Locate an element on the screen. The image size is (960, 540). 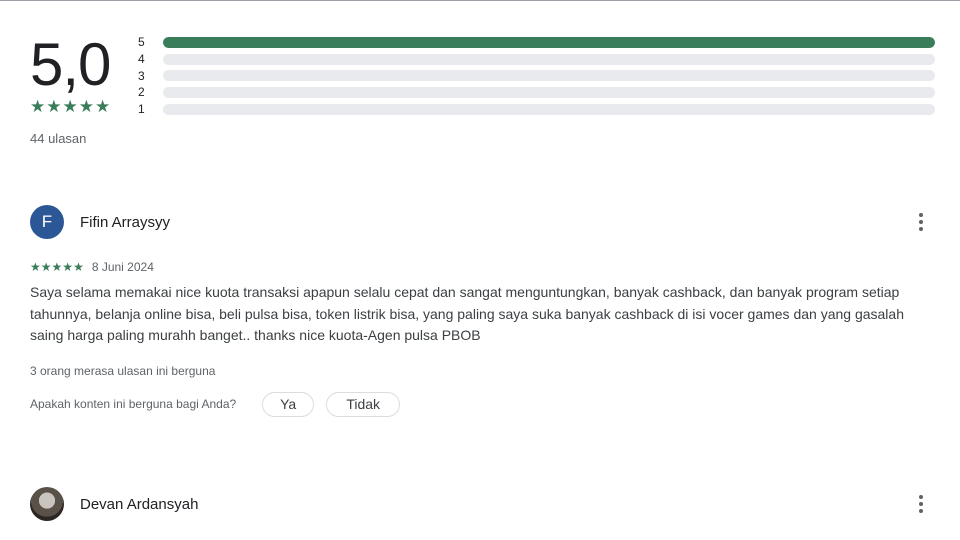
review-stars: ★ ★ ★ ★ ★ is located at coordinates (57, 267).